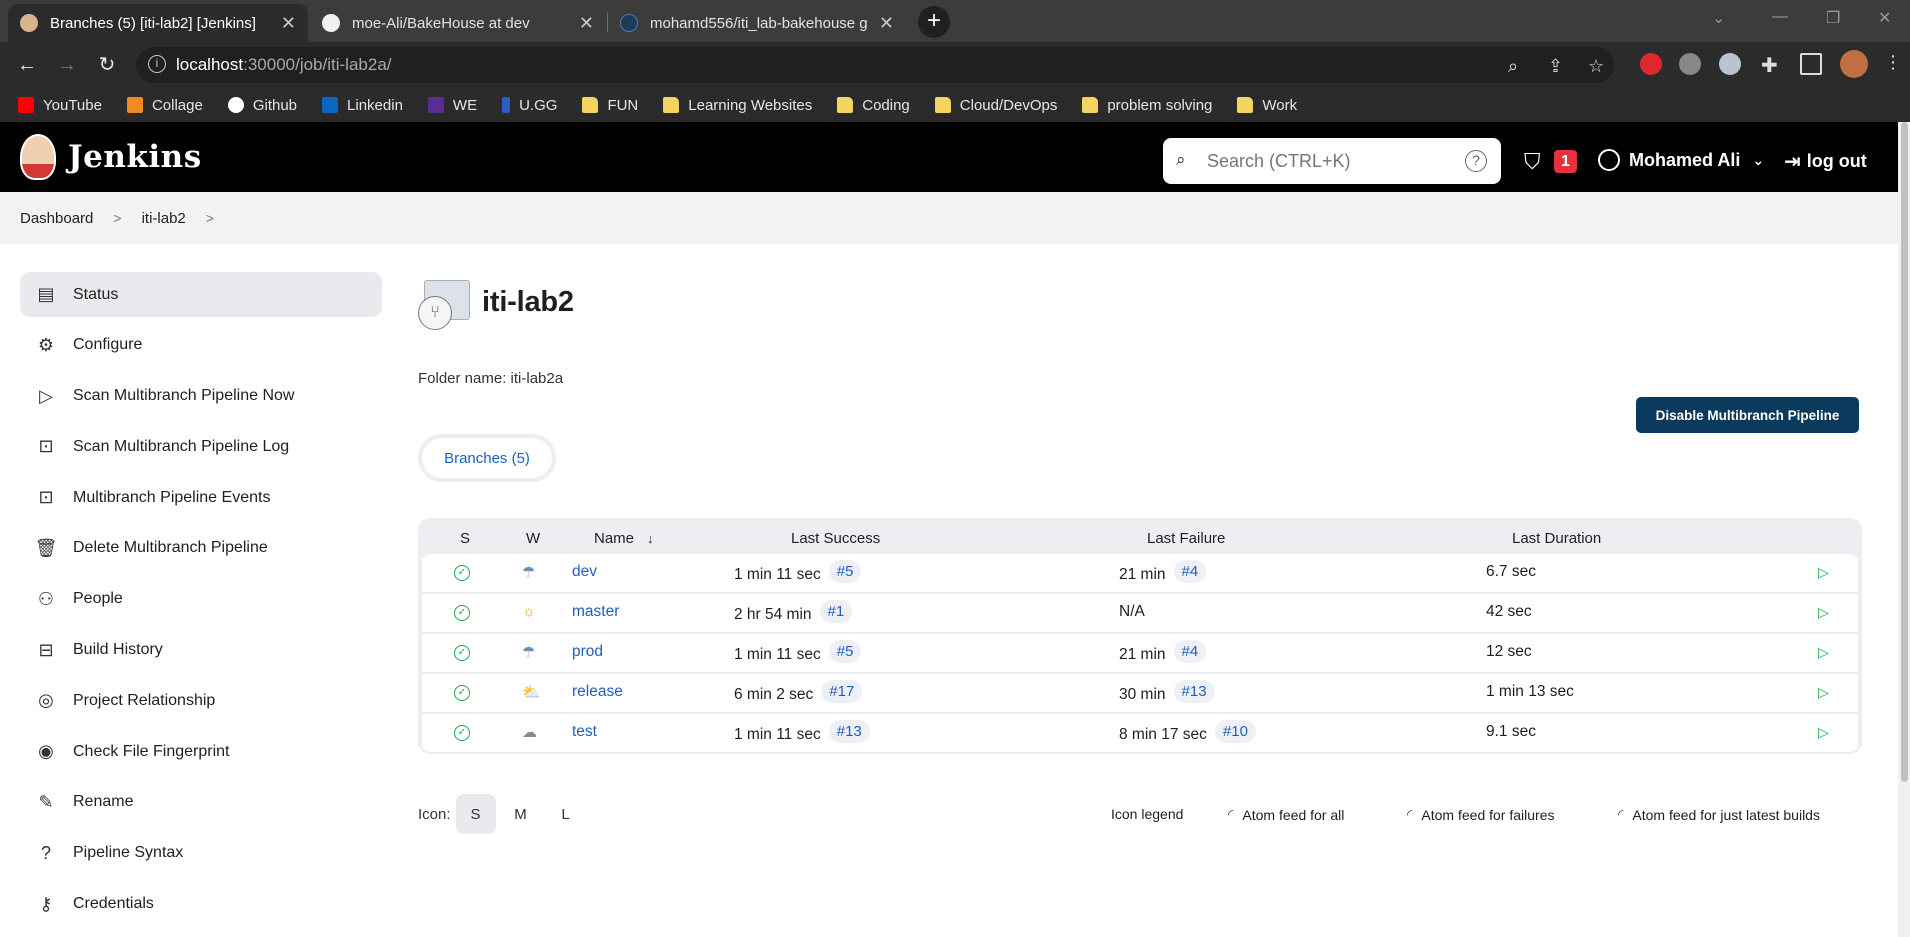 Image resolution: width=1910 pixels, height=937 pixels. Describe the element at coordinates (1681, 160) in the screenshot. I see `user-menu: Mohamed Ali ⌄` at that location.